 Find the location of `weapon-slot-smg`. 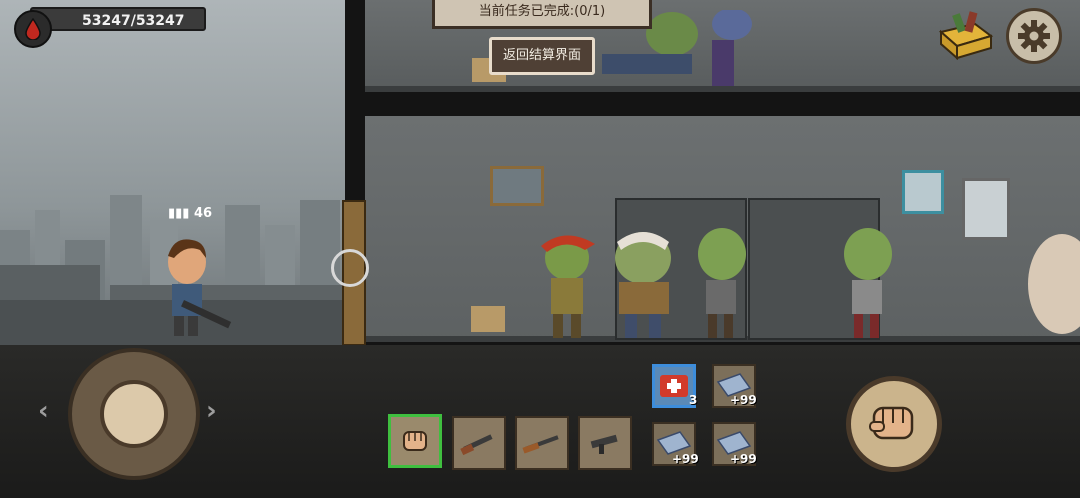

weapon-slot-smg is located at coordinates (605, 443).